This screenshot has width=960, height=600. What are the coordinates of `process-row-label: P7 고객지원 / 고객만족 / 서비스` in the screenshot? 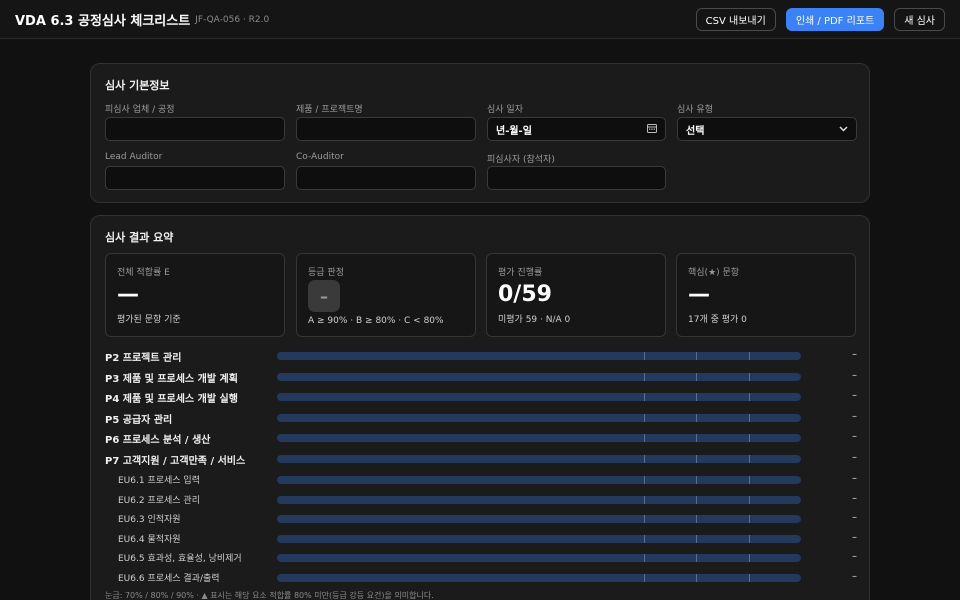 It's located at (175, 461).